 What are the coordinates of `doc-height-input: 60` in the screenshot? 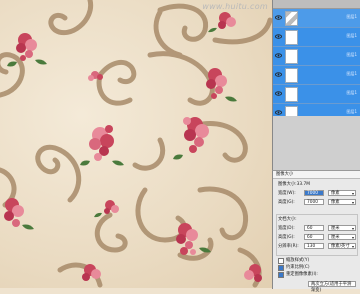 It's located at (314, 237).